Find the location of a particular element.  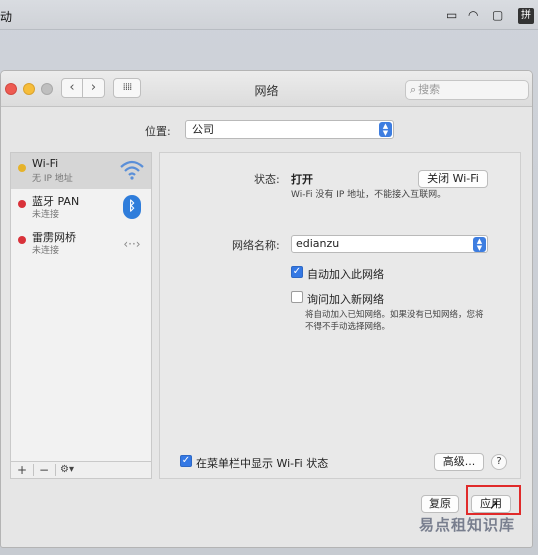

location-label: 位置: is located at coordinates (158, 131).